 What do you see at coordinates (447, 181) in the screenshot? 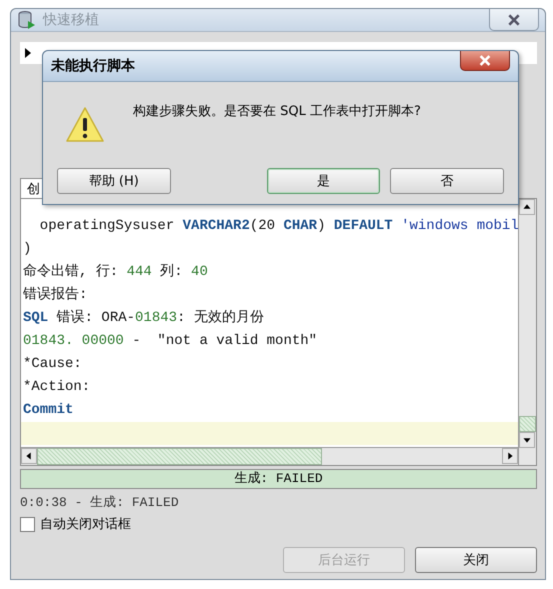
I see `dialog-button: 否` at bounding box center [447, 181].